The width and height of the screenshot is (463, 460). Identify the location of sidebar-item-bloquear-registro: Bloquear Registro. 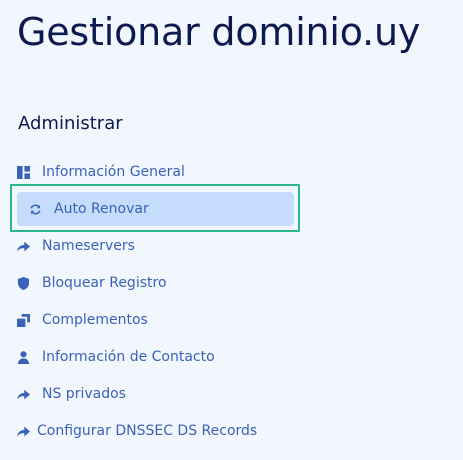
(91, 283).